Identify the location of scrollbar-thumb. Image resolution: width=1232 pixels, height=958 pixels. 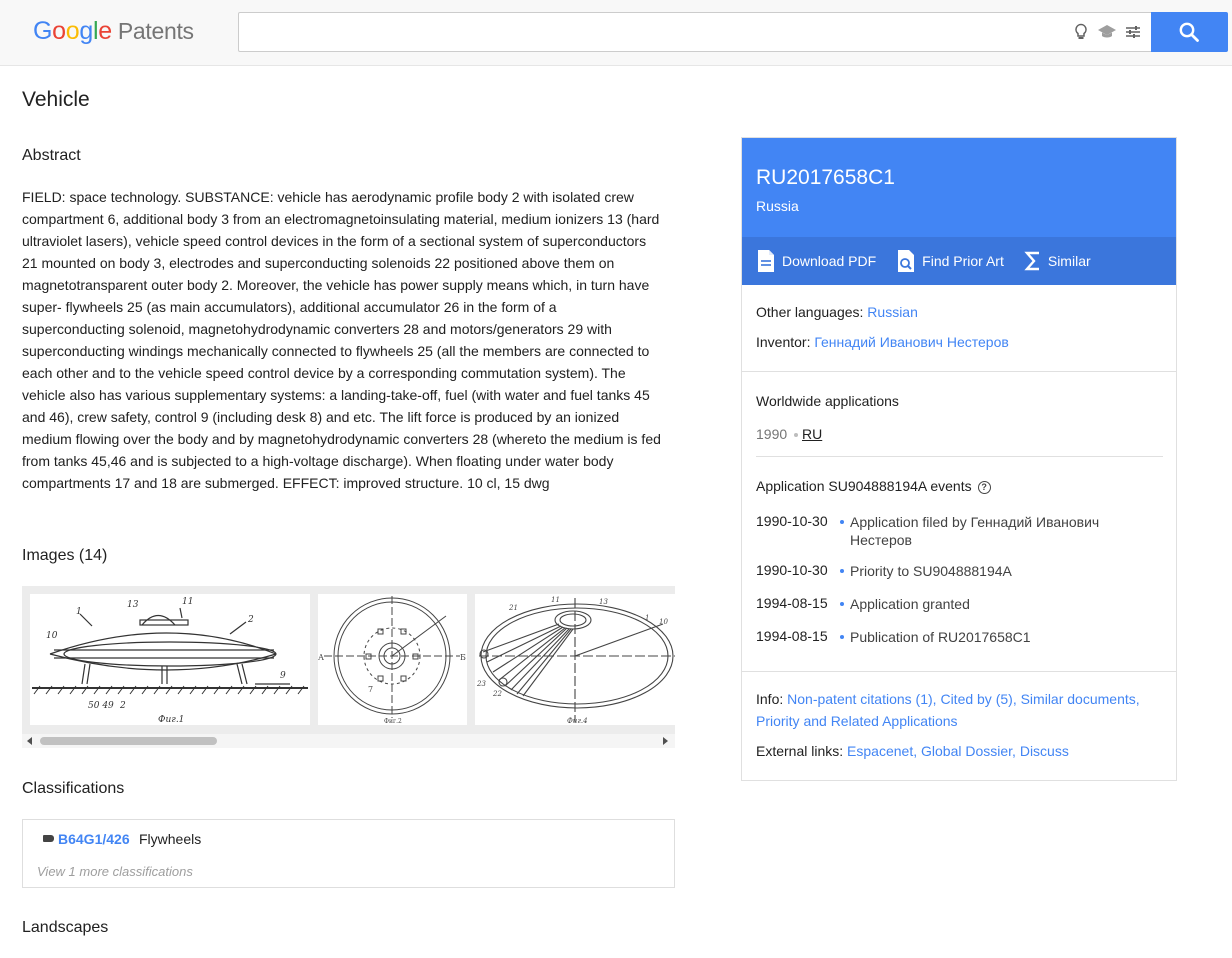
(128, 741).